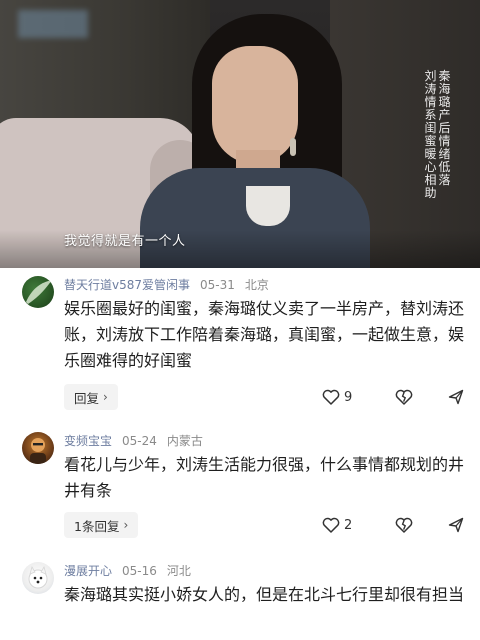 The height and width of the screenshot is (640, 480). What do you see at coordinates (38, 451) in the screenshot?
I see `cartoon-character-icon` at bounding box center [38, 451].